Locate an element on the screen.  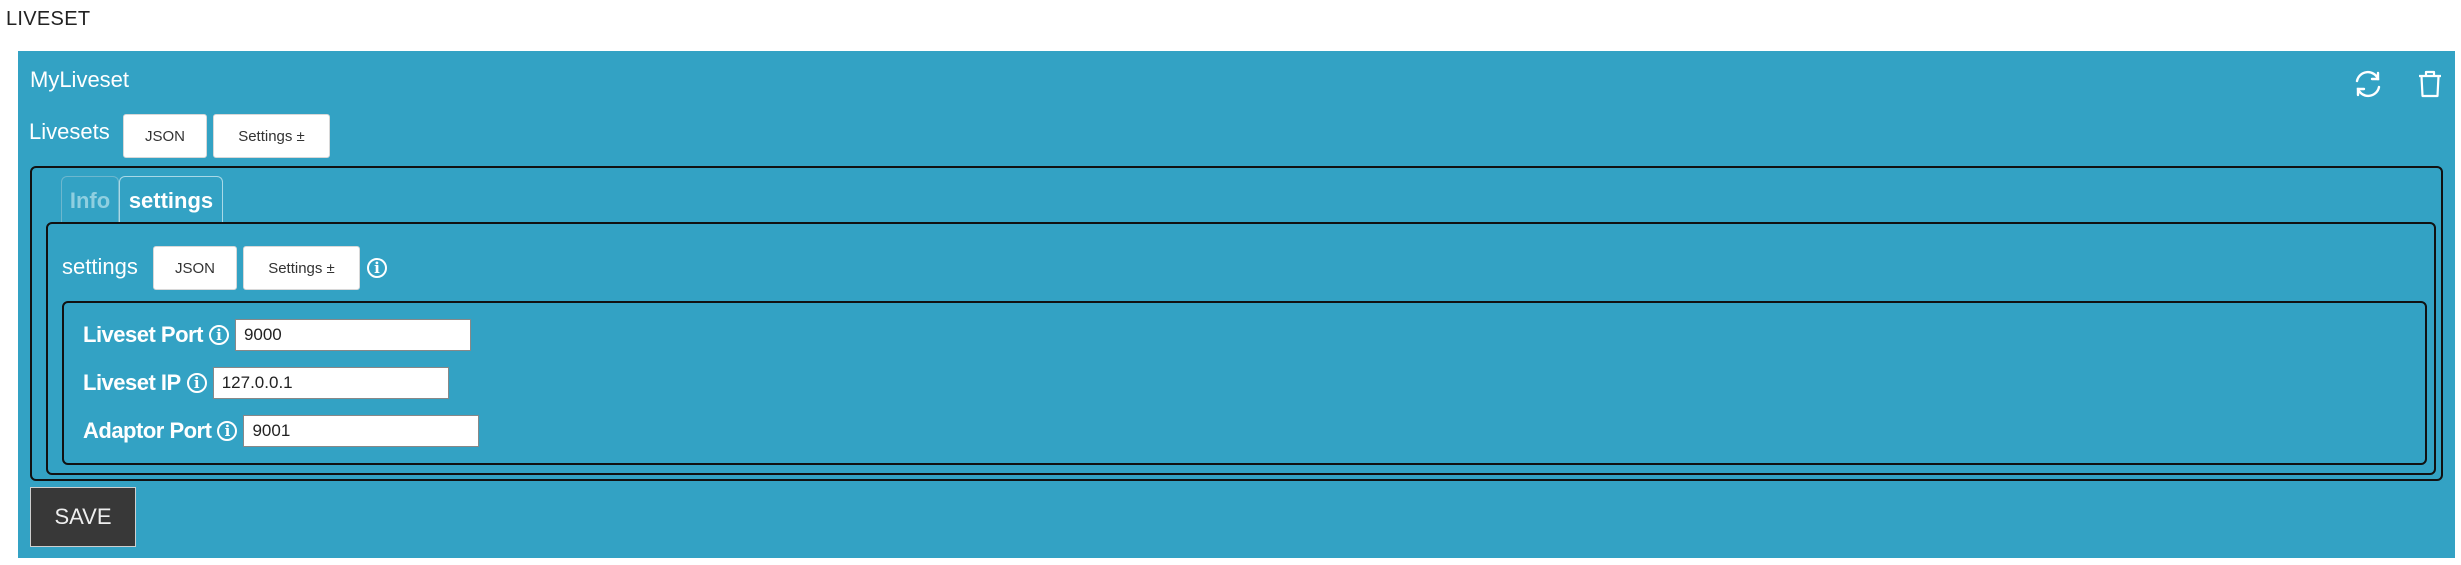
trash-icon is located at coordinates (2430, 84).